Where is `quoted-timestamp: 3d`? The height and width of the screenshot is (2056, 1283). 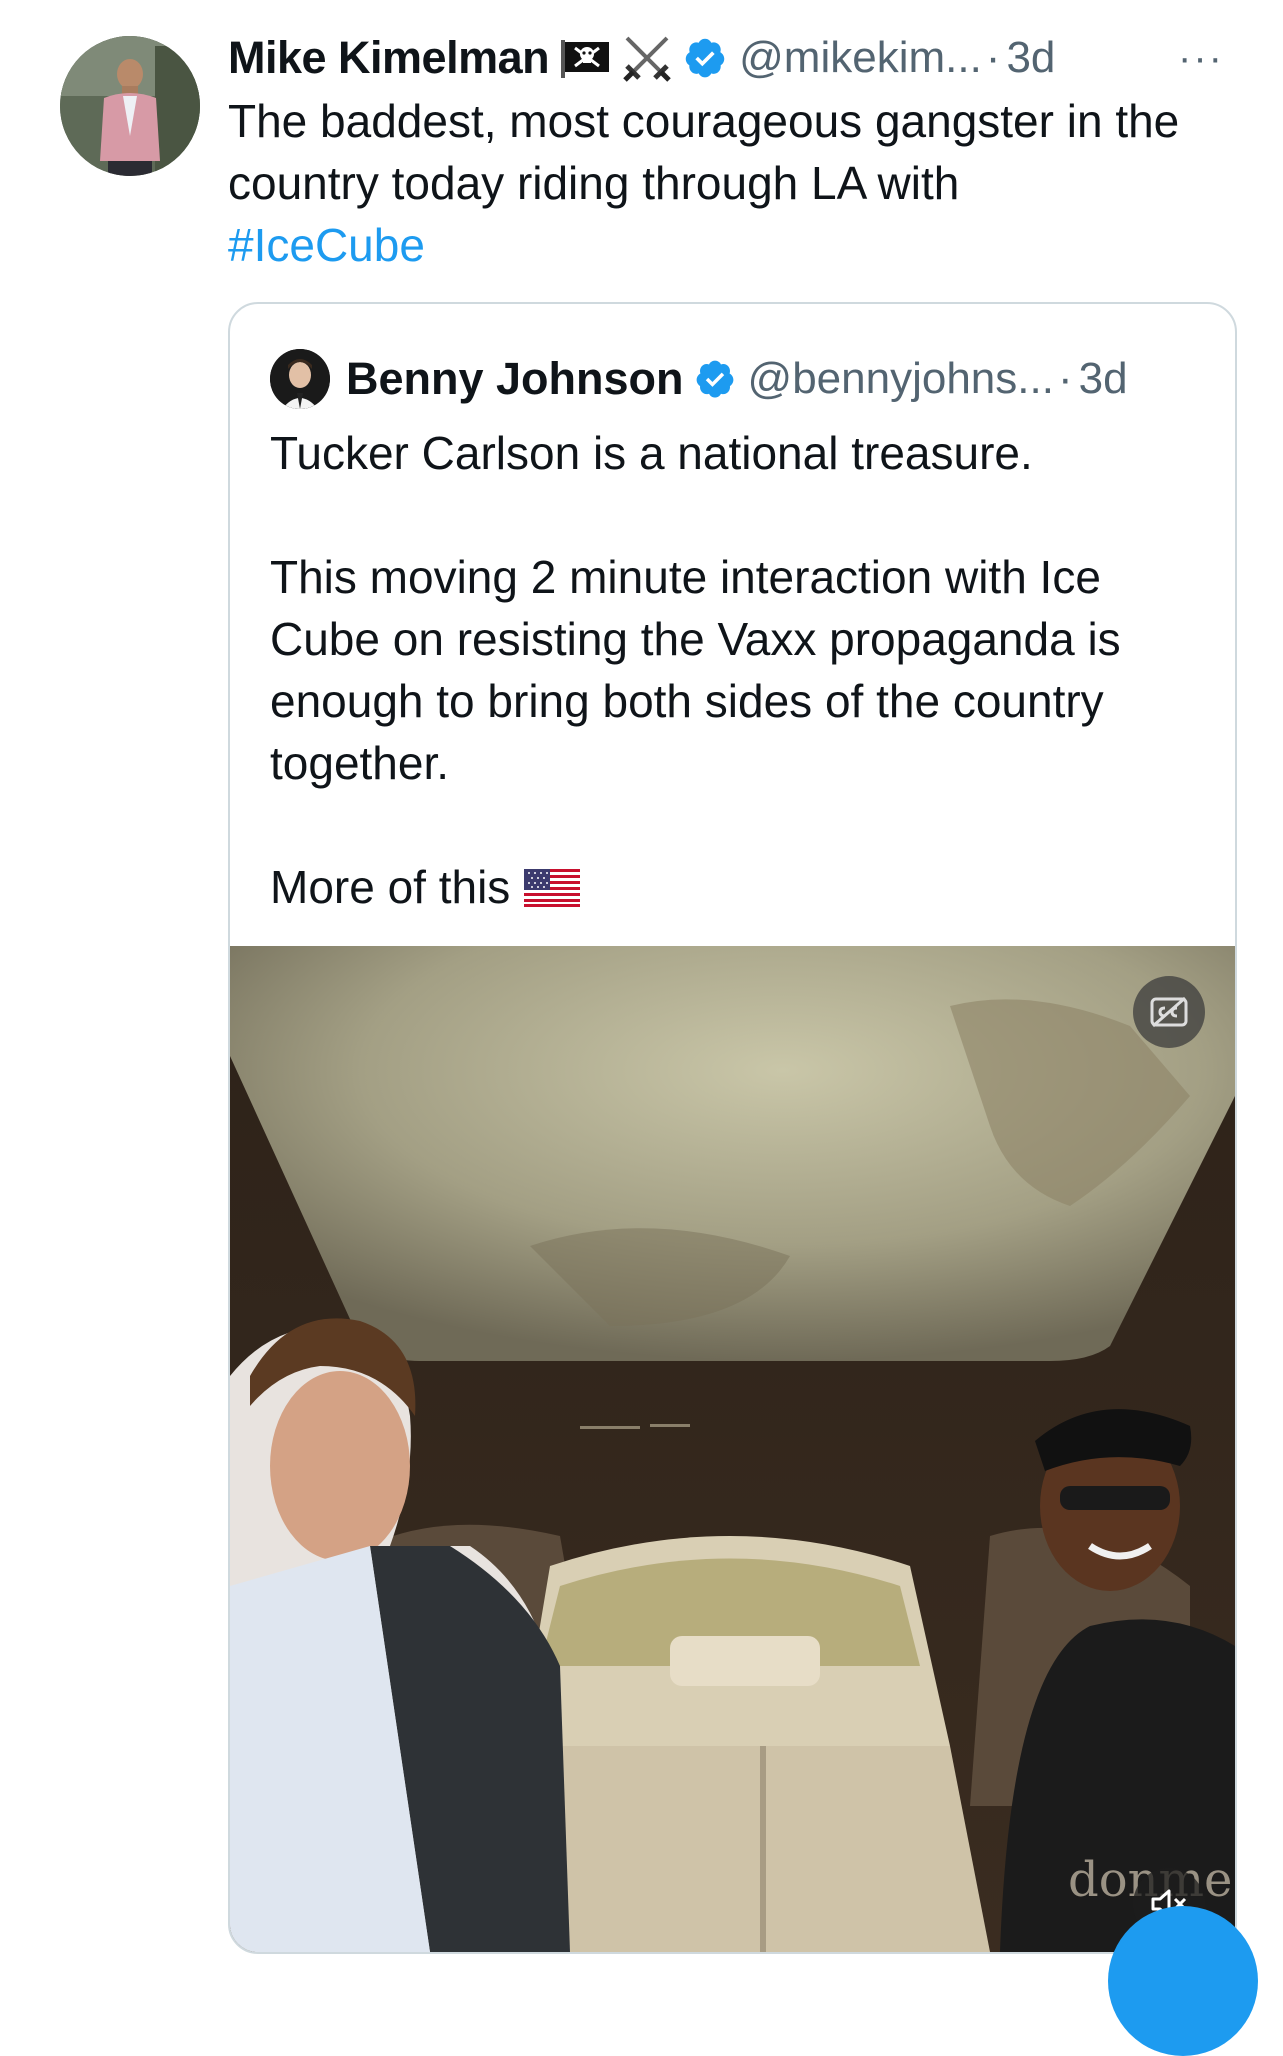 quoted-timestamp: 3d is located at coordinates (1103, 379).